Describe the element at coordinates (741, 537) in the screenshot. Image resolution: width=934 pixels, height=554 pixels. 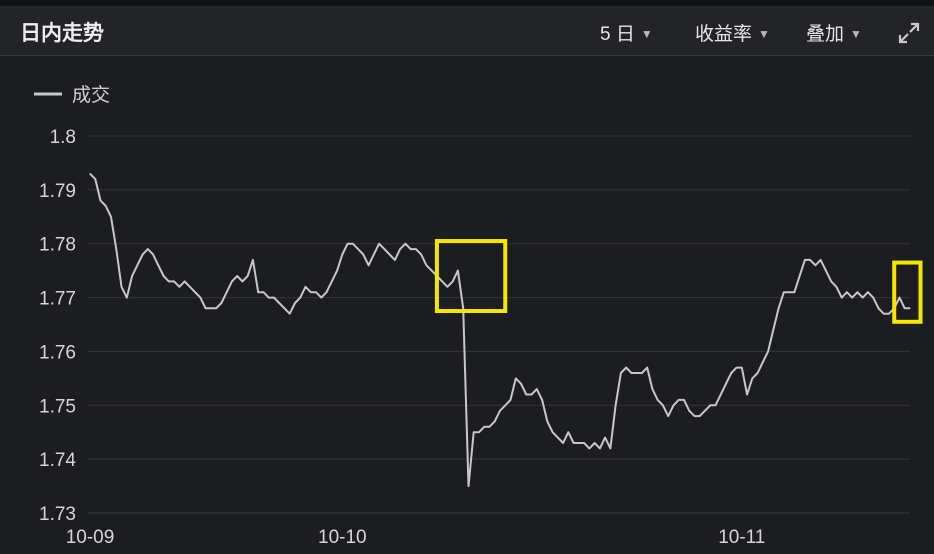
I see `x-tick-label: 10-11` at that location.